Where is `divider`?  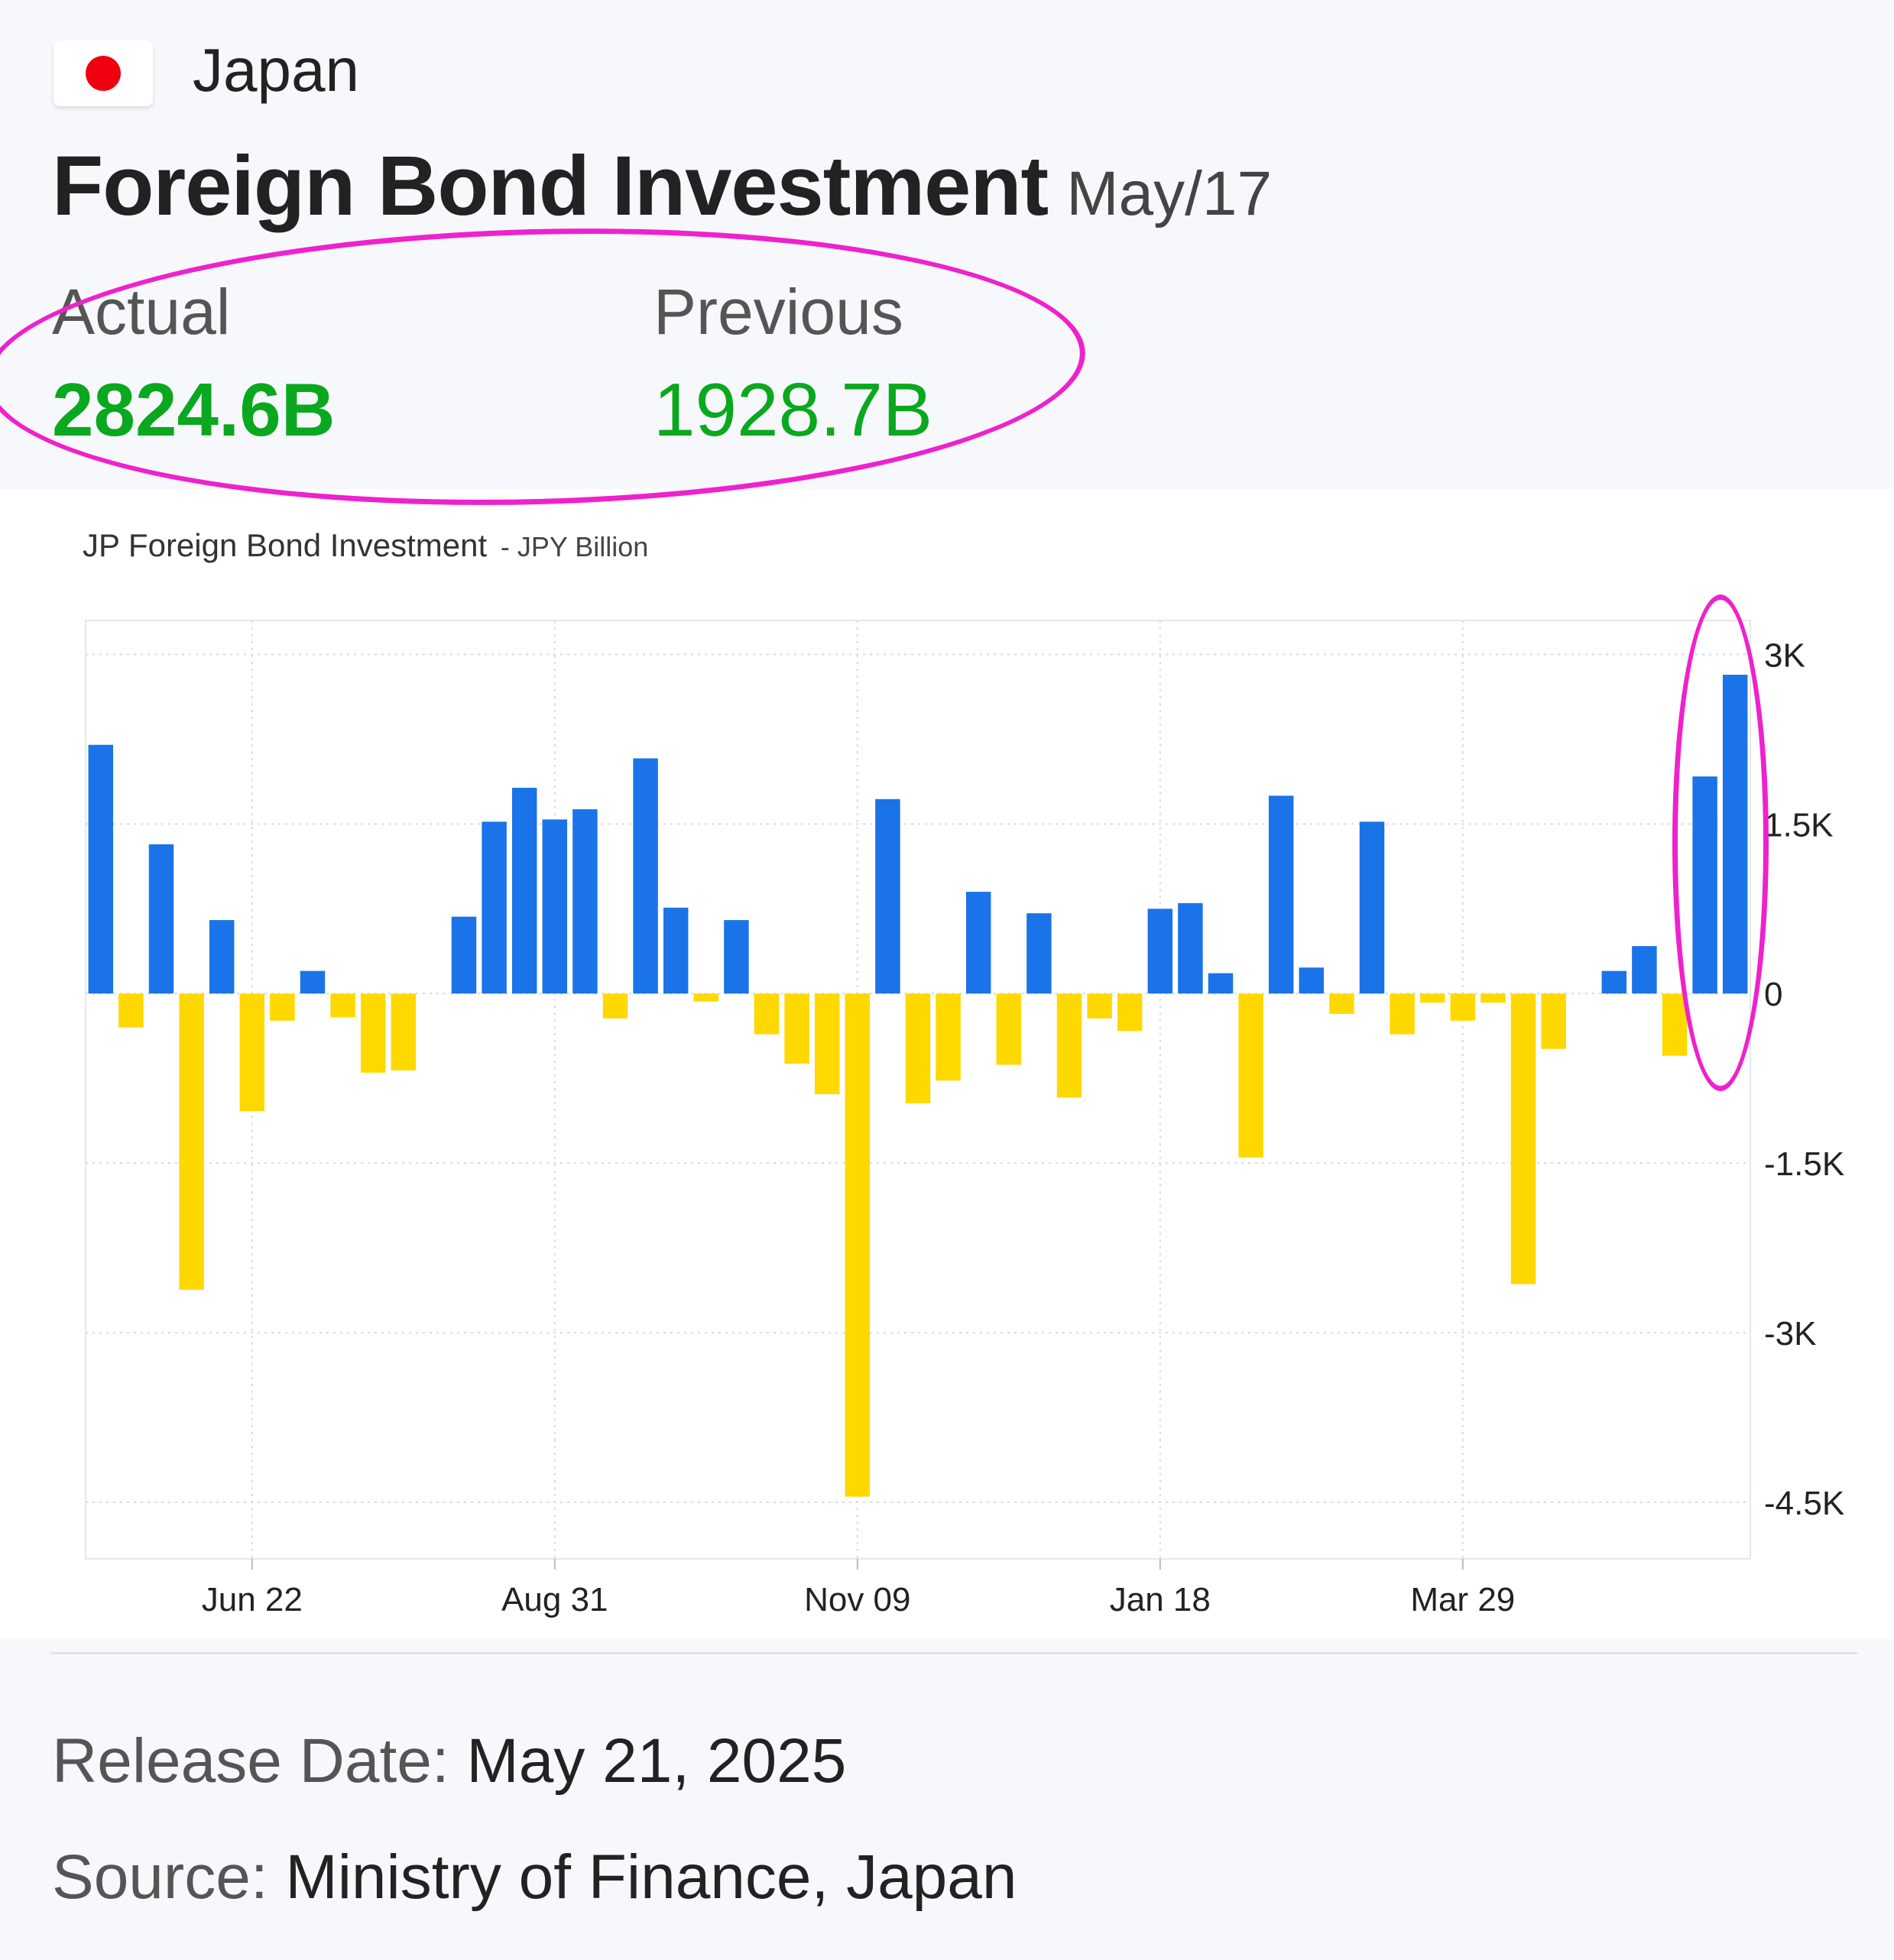 divider is located at coordinates (953, 1653).